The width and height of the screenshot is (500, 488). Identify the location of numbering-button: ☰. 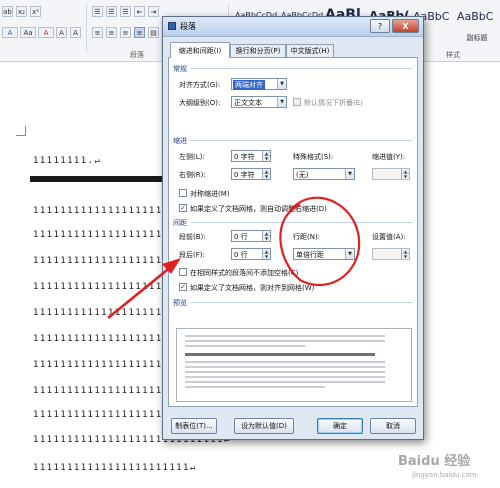
(111, 11).